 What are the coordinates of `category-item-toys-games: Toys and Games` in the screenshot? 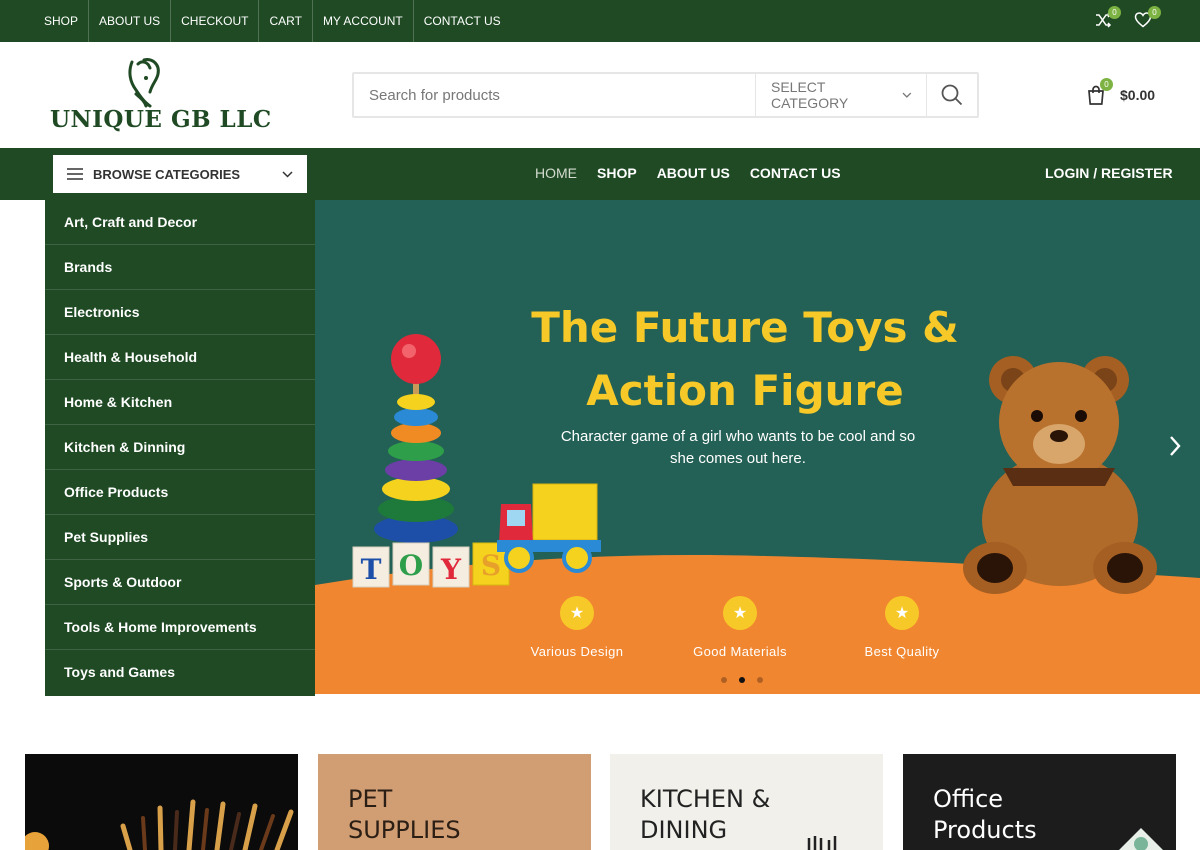 It's located at (180, 672).